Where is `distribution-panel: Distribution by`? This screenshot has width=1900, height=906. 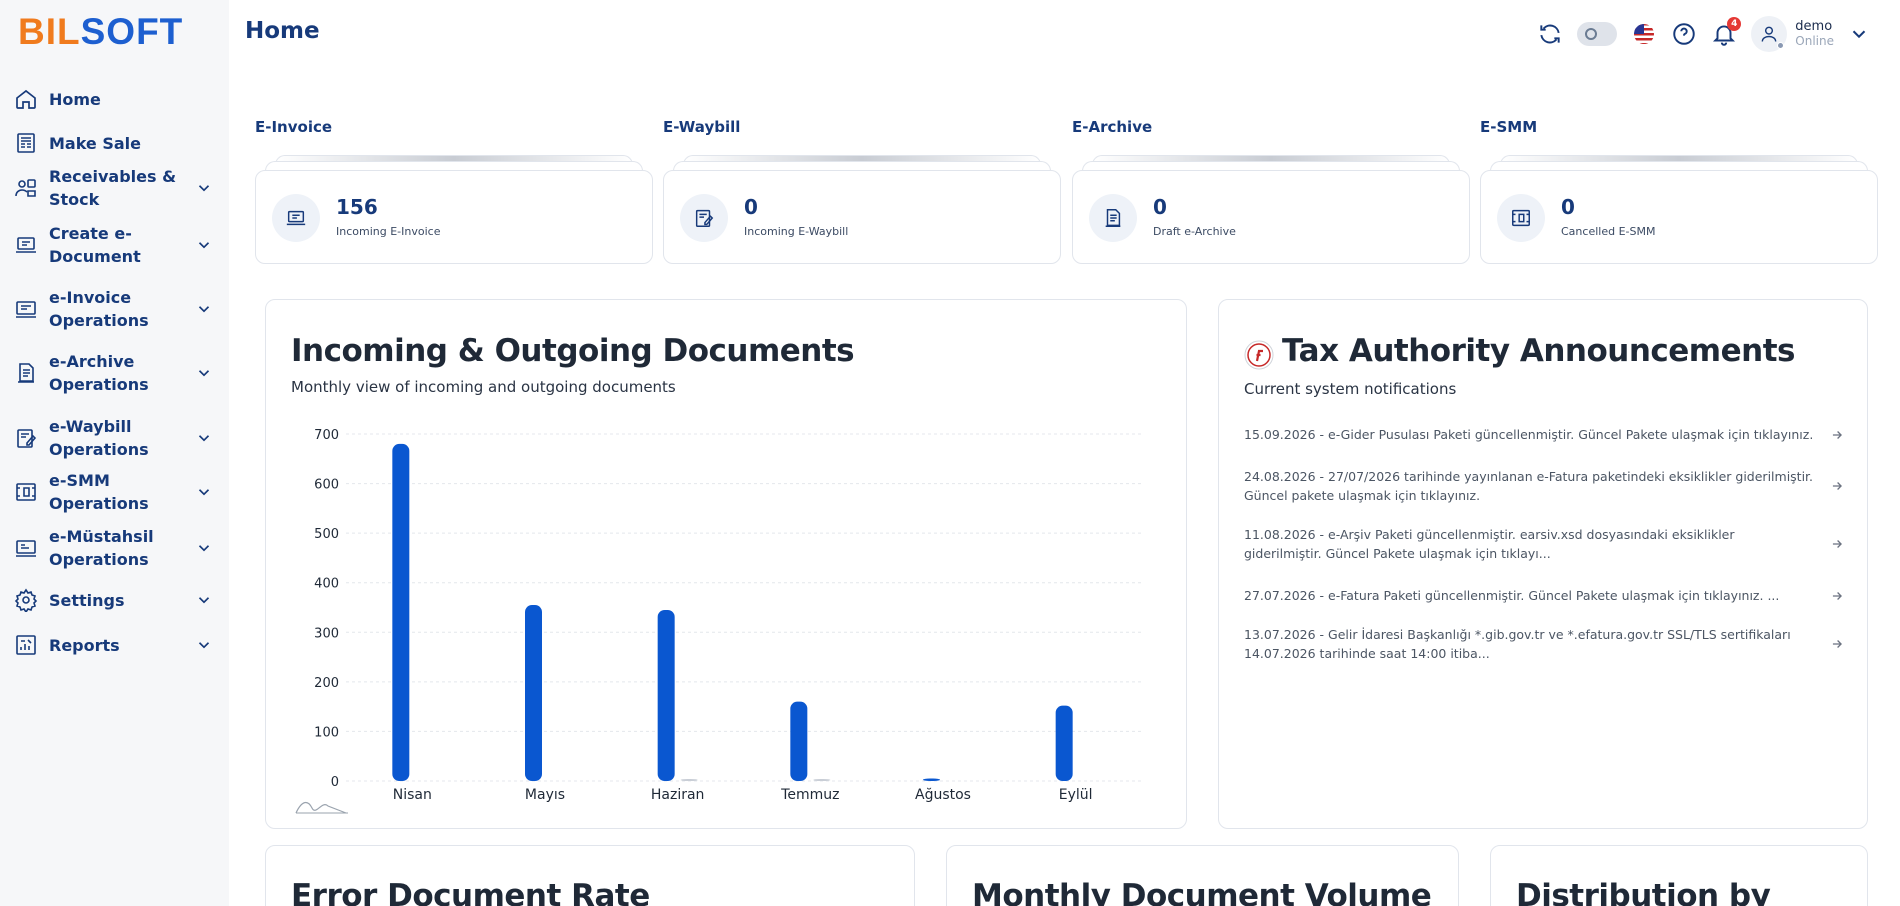
distribution-panel: Distribution by is located at coordinates (1679, 875).